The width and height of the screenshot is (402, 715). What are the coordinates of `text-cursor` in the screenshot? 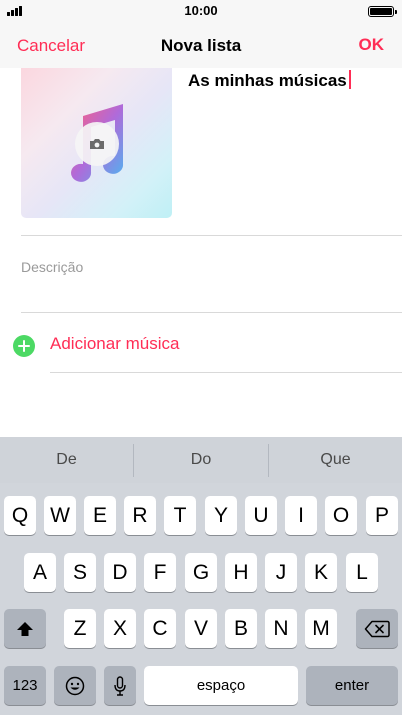 It's located at (349, 79).